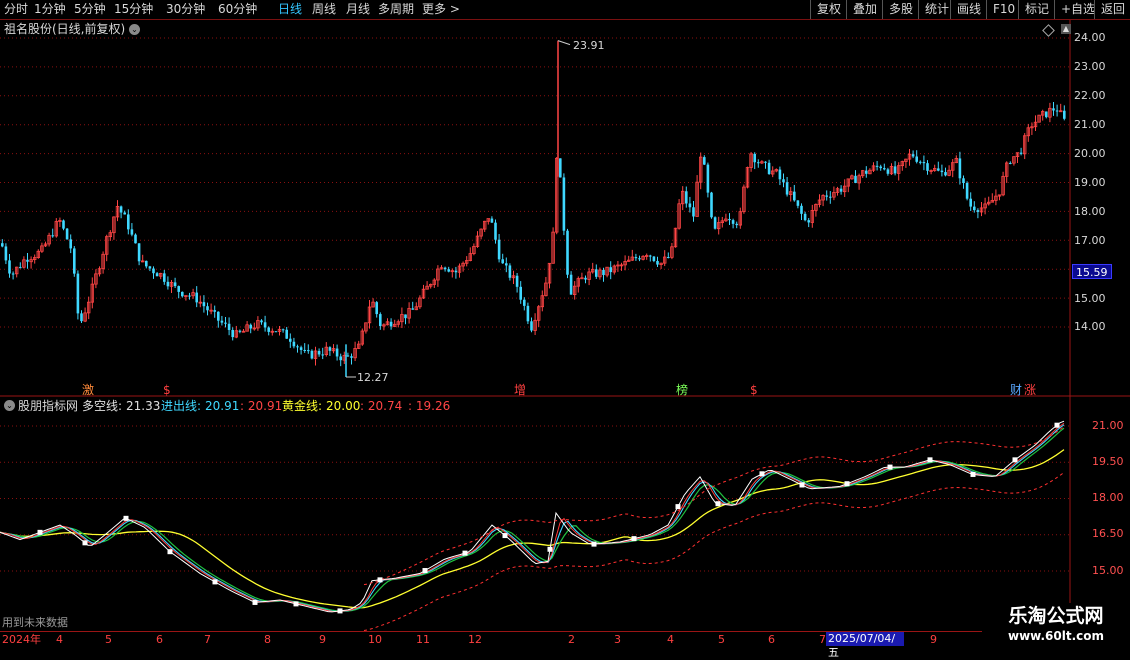 The image size is (1130, 660). What do you see at coordinates (1090, 124) in the screenshot?
I see `price-tick: 21.00` at bounding box center [1090, 124].